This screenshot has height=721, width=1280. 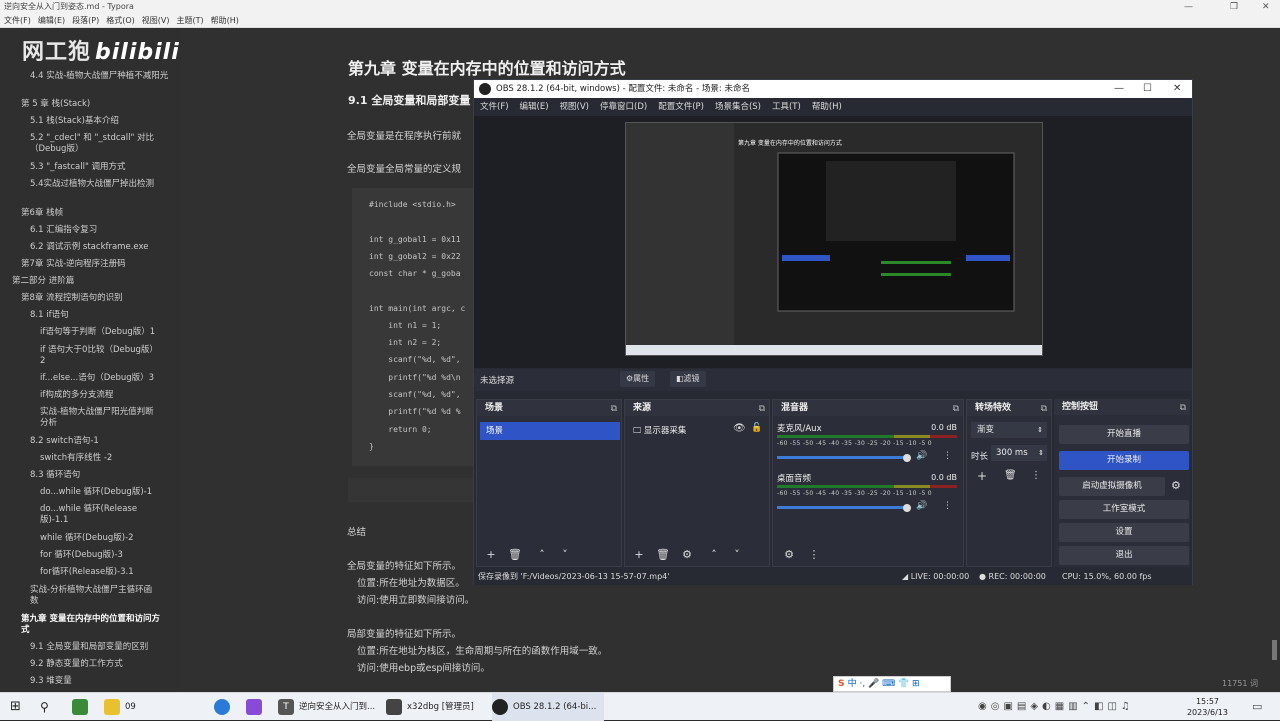 I want to click on toc-item: 第二部分 进阶篇, so click(x=87, y=281).